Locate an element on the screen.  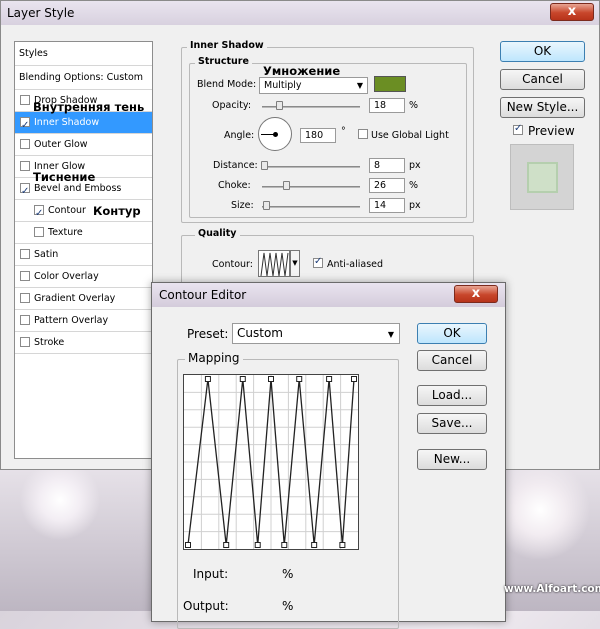
annotation-inner-shadow-ru: Внутренняя тень is located at coordinates (89, 107).